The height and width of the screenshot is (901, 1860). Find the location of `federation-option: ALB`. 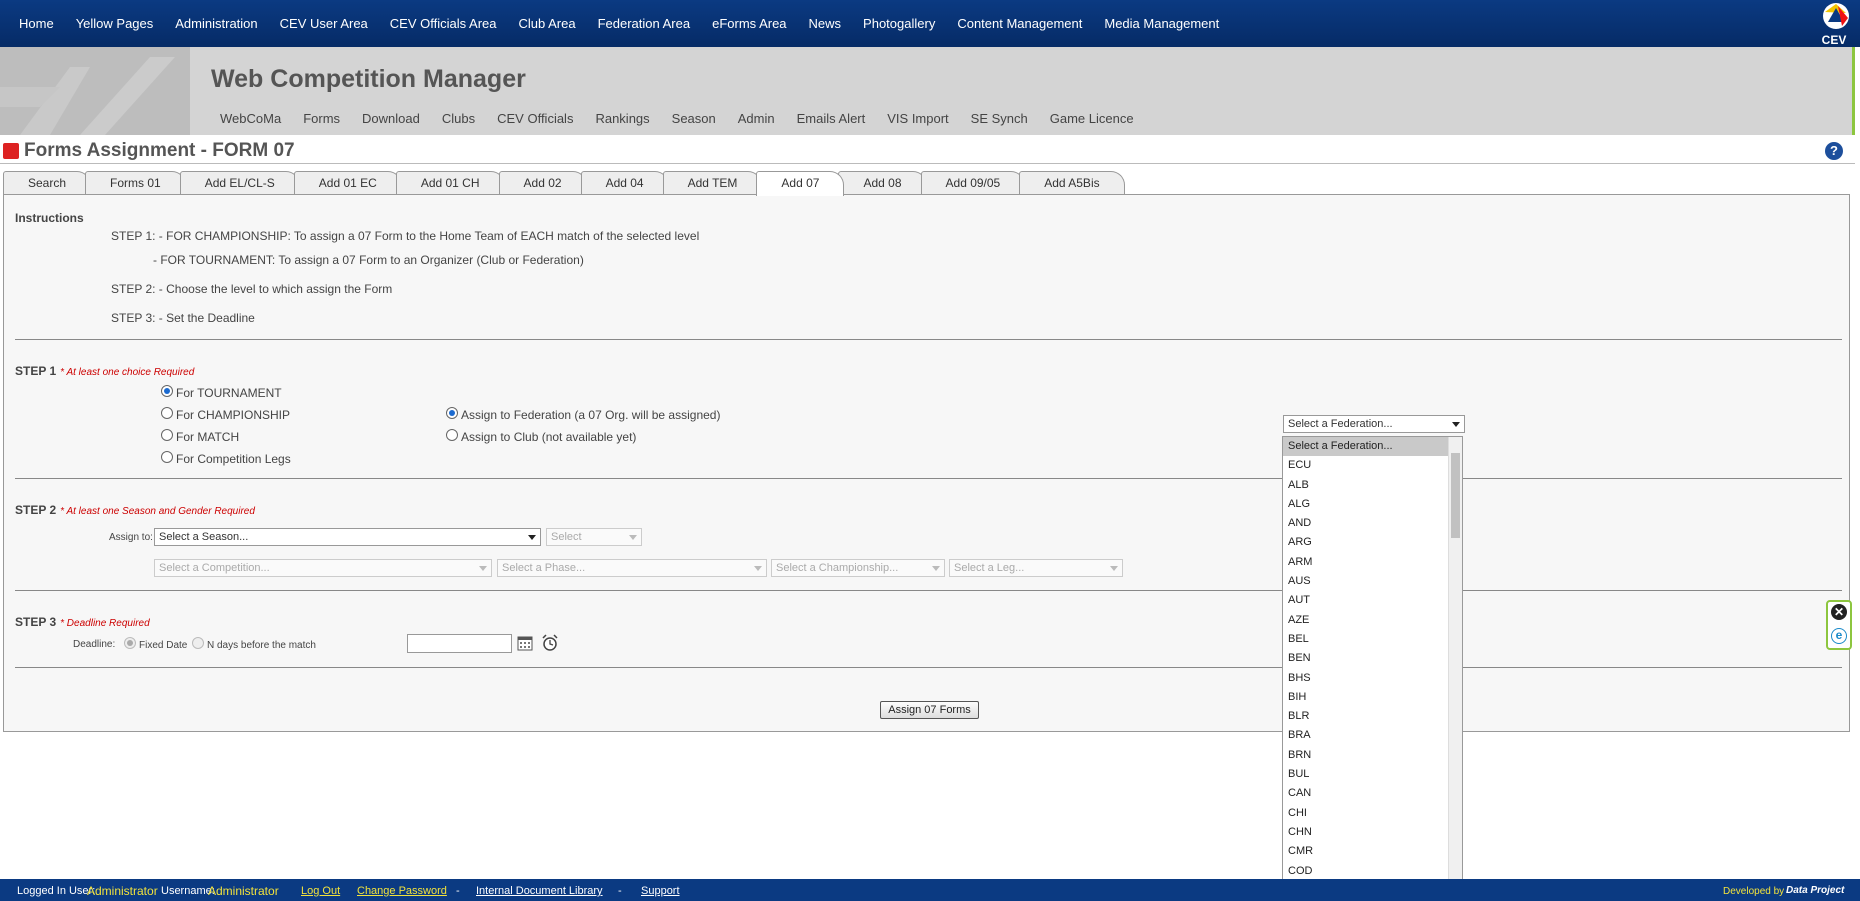

federation-option: ALB is located at coordinates (1372, 485).